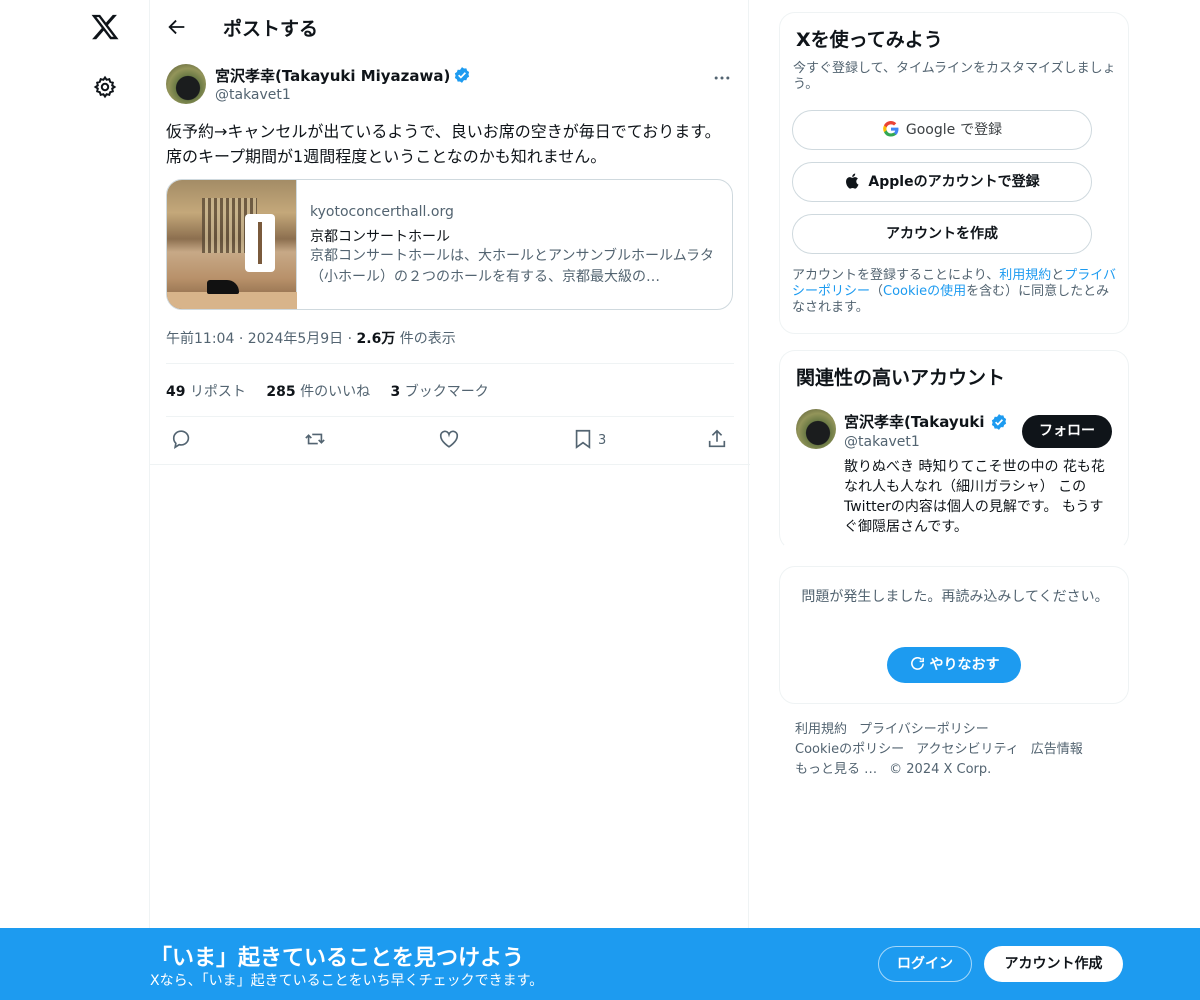 This screenshot has height=1000, width=1200. What do you see at coordinates (722, 78) in the screenshot?
I see `more-options-icon` at bounding box center [722, 78].